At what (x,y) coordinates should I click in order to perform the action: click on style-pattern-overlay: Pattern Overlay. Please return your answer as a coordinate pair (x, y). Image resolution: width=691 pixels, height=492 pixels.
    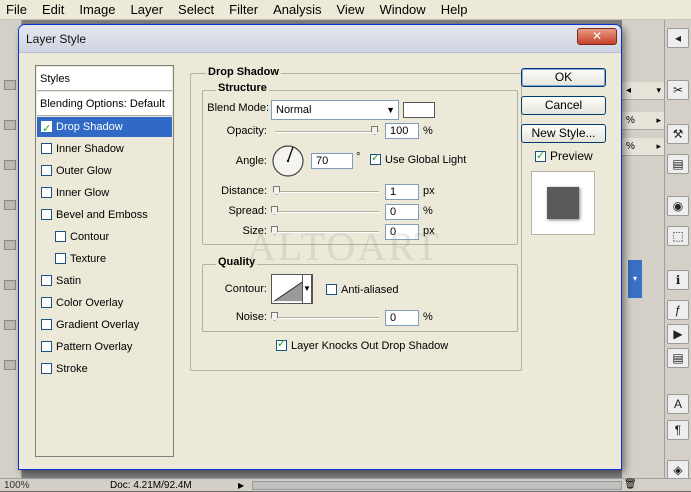
    Looking at the image, I should click on (86, 347).